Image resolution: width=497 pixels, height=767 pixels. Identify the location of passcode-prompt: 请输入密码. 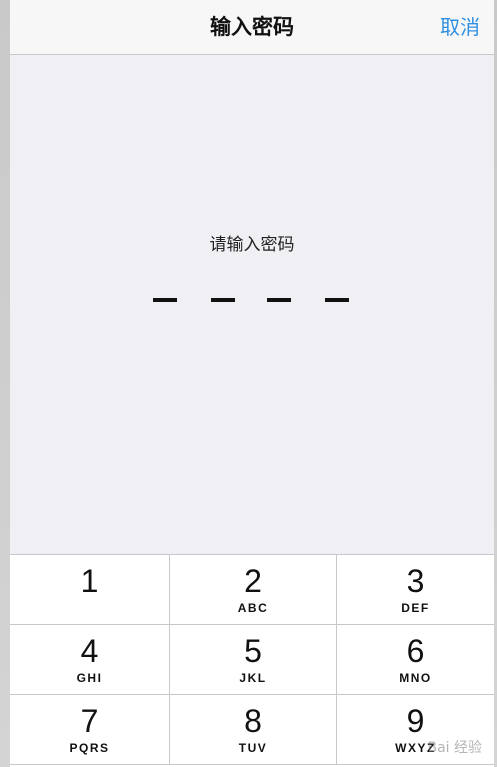
(252, 245).